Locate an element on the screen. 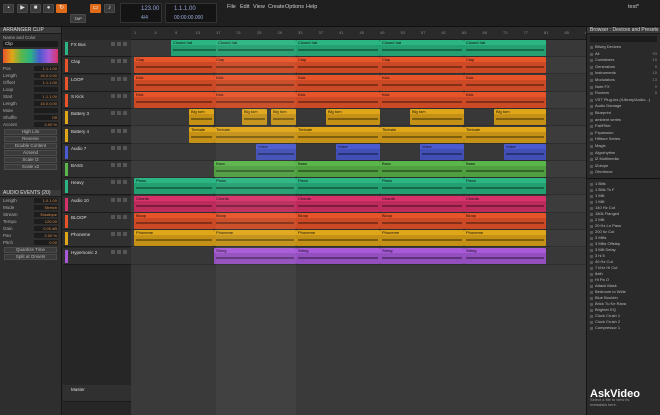  browser-category: Fxpansion is located at coordinates (623, 133).